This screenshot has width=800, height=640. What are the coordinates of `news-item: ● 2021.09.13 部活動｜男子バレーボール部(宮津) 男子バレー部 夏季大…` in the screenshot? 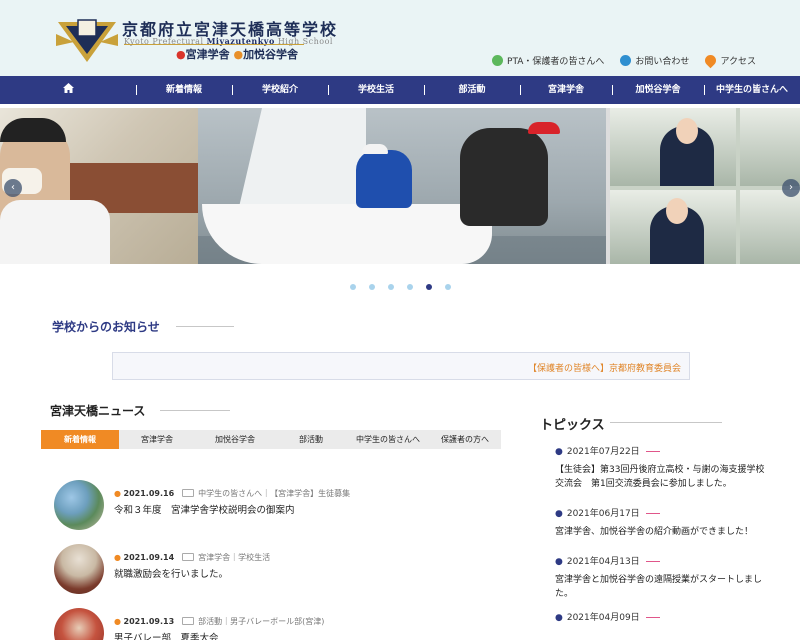 It's located at (274, 624).